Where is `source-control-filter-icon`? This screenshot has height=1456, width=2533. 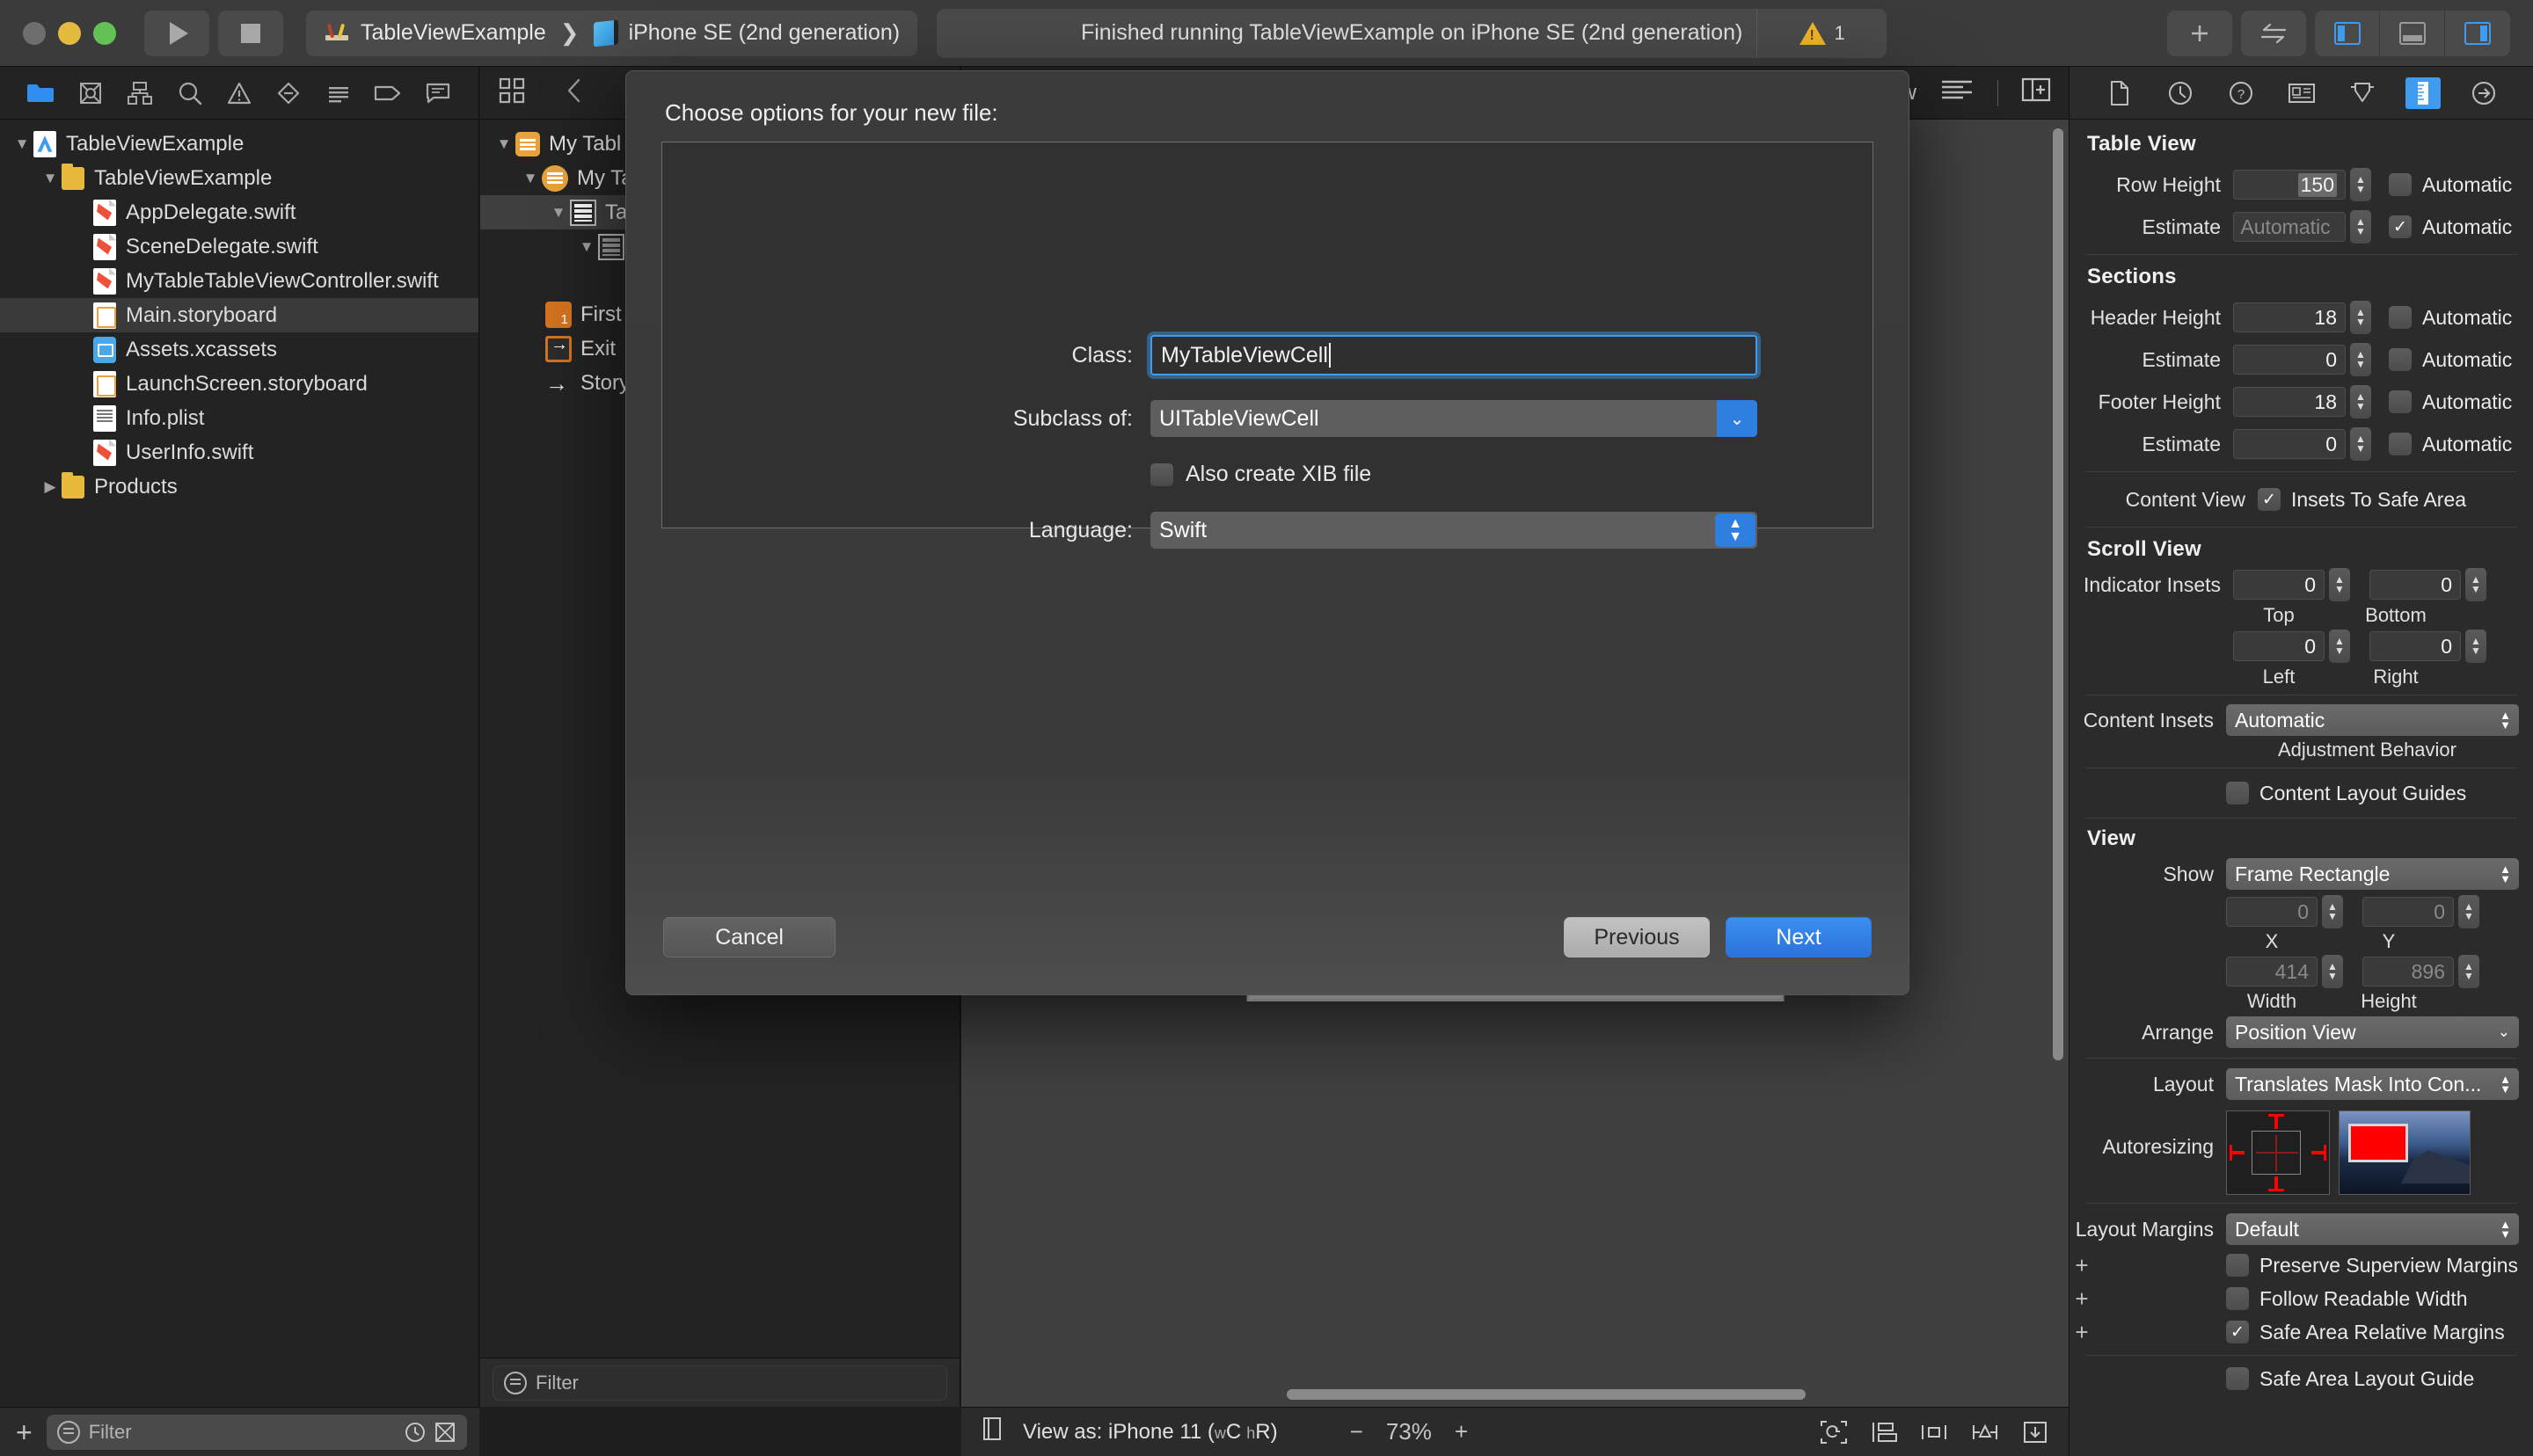
source-control-filter-icon is located at coordinates (445, 1432).